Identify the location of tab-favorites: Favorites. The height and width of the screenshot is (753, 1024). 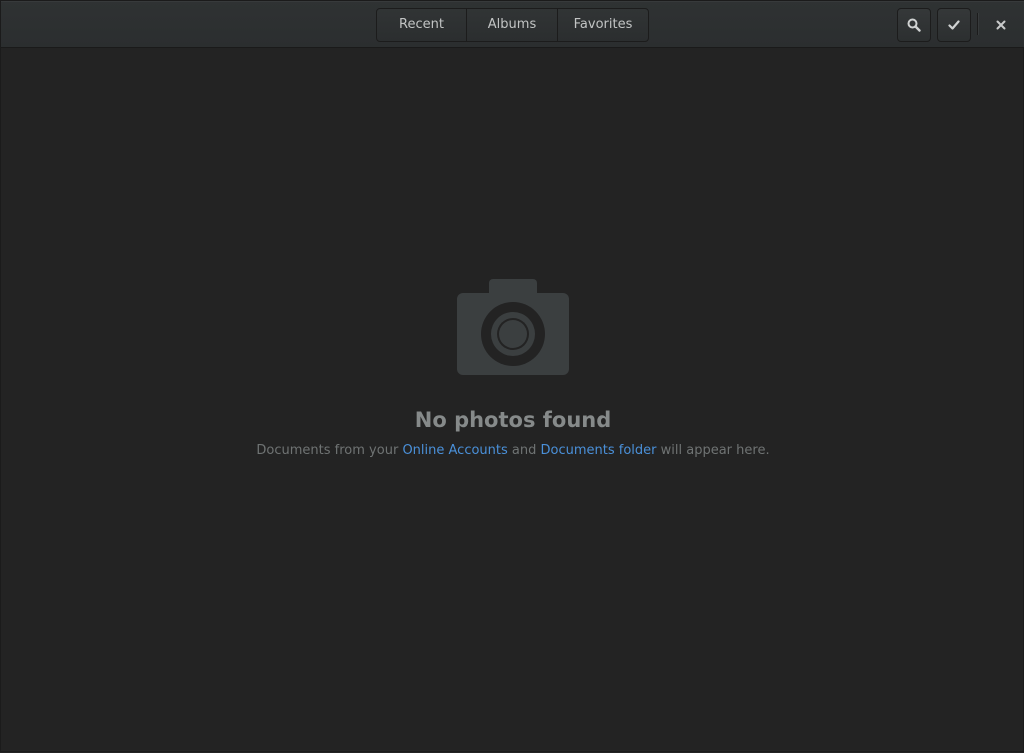
(603, 25).